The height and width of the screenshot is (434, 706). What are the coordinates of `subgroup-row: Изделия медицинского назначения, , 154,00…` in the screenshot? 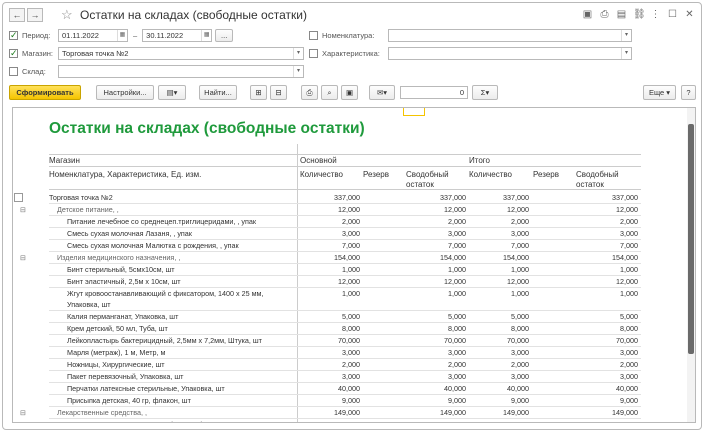 It's located at (327, 257).